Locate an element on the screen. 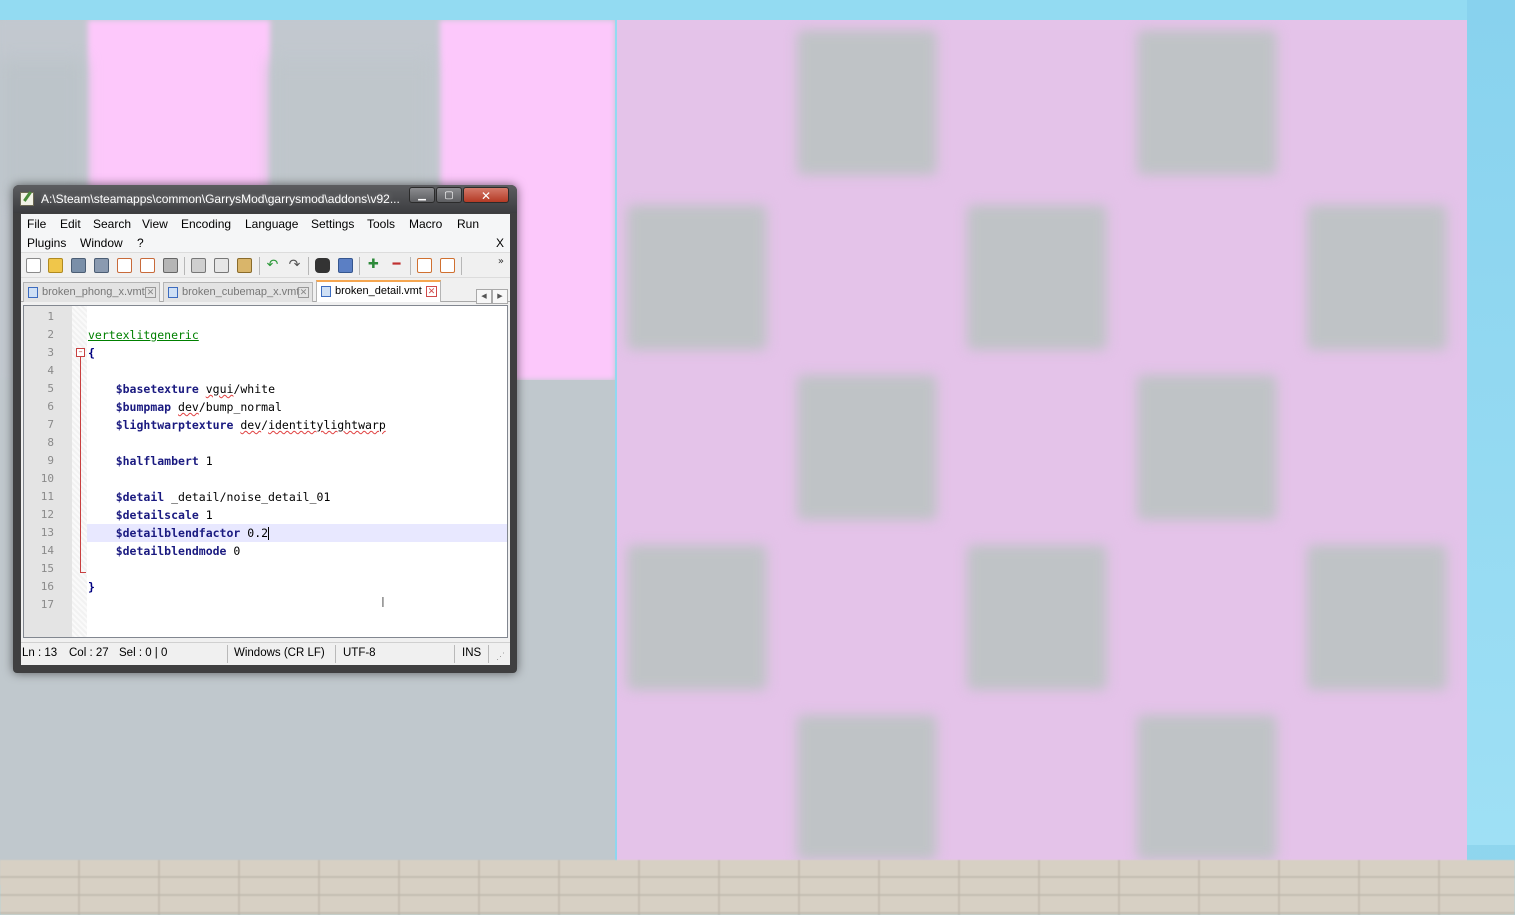 This screenshot has height=915, width=1515. toolbar-overflow-chevron-icon: » is located at coordinates (501, 261).